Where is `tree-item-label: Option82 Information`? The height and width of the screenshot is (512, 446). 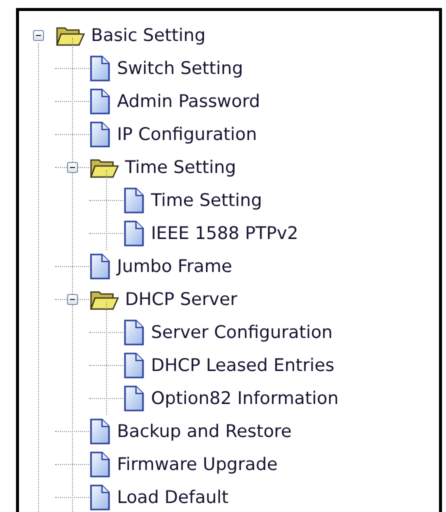
tree-item-label: Option82 Information is located at coordinates (245, 398).